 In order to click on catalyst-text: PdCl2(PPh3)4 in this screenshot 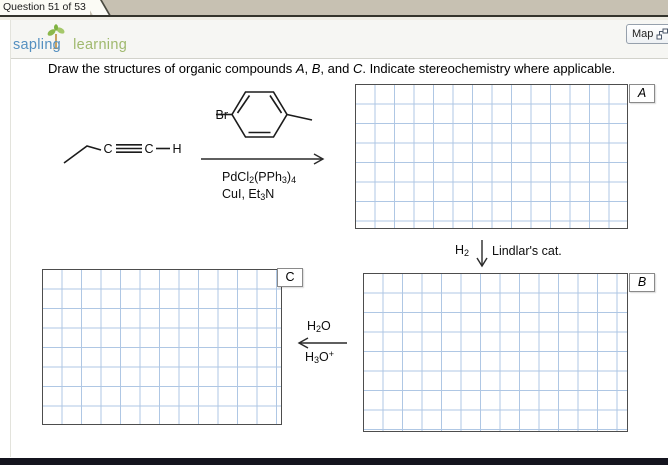, I will do `click(259, 177)`.